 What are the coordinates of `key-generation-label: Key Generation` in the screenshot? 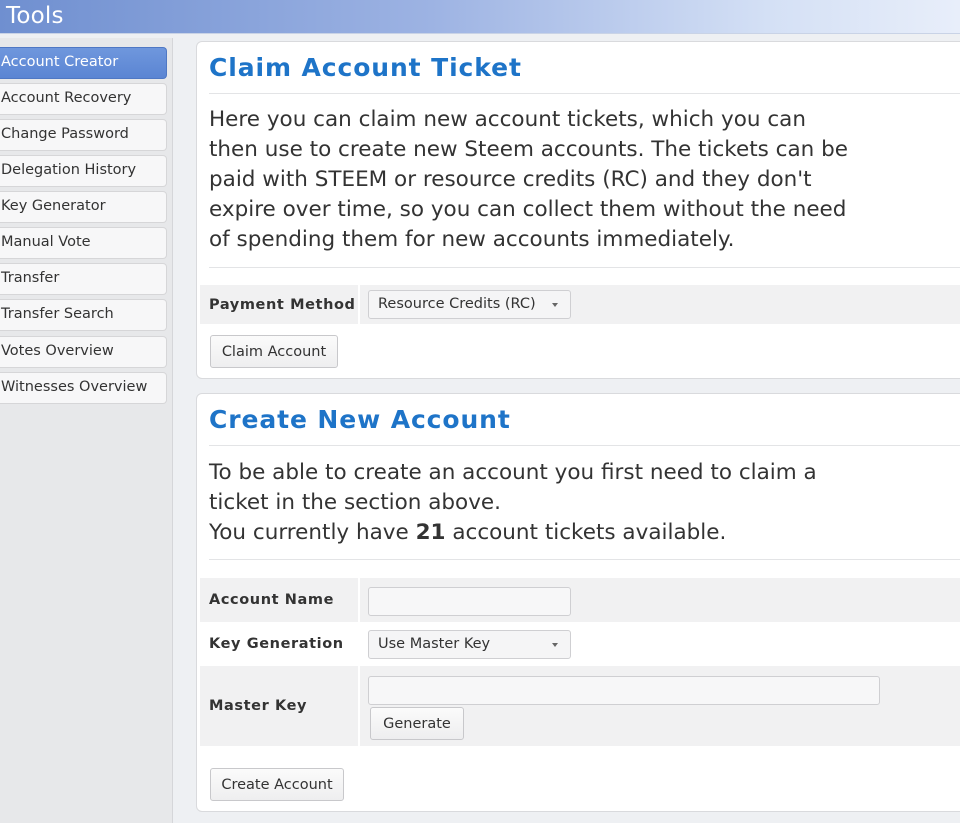 It's located at (276, 644).